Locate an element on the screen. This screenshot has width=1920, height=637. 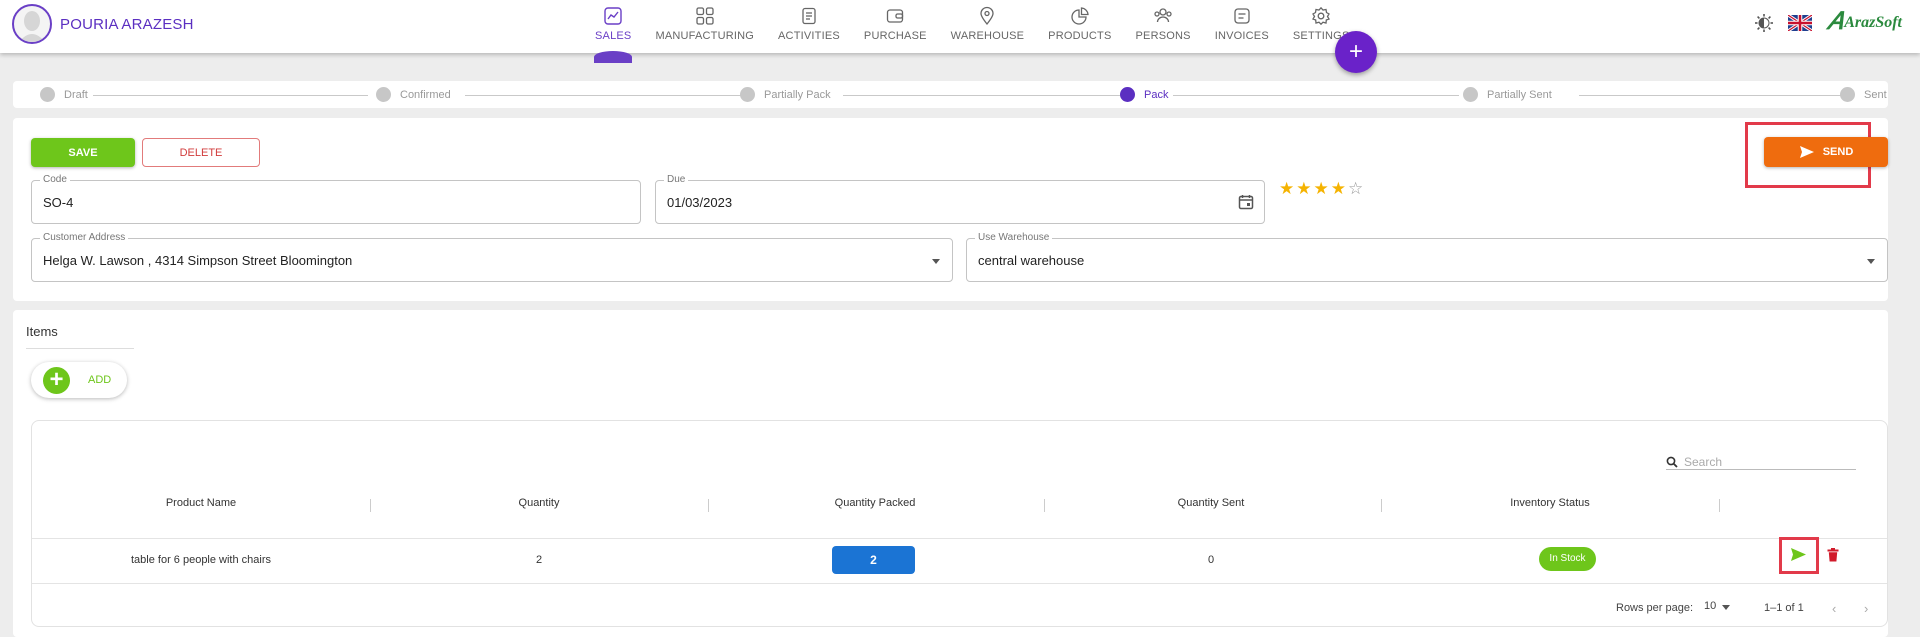
theme-toggle-icon is located at coordinates (1764, 23).